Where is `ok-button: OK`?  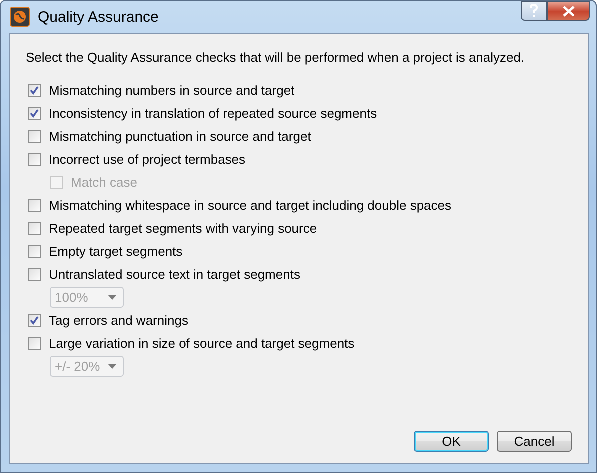
ok-button: OK is located at coordinates (451, 441).